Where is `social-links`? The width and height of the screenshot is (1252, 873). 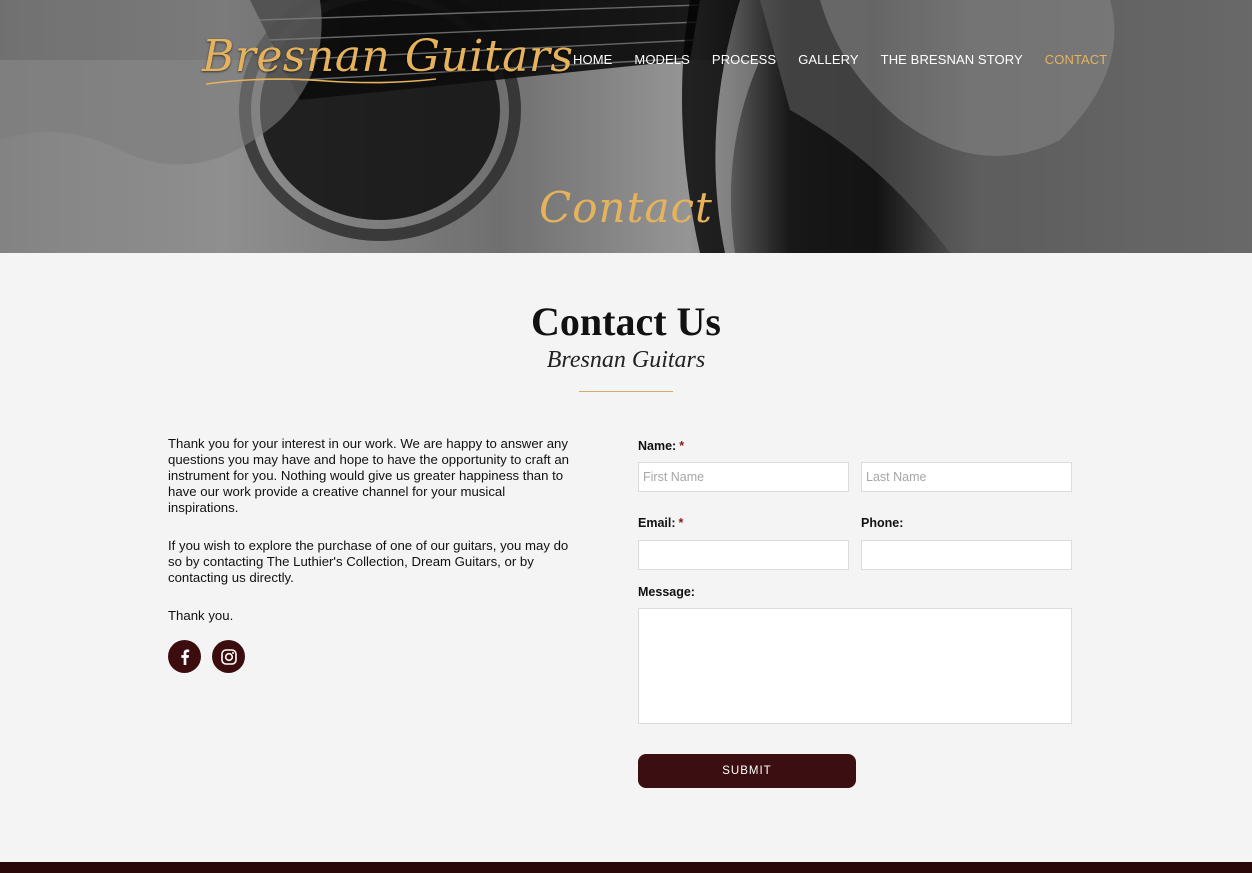
social-links is located at coordinates (206, 656).